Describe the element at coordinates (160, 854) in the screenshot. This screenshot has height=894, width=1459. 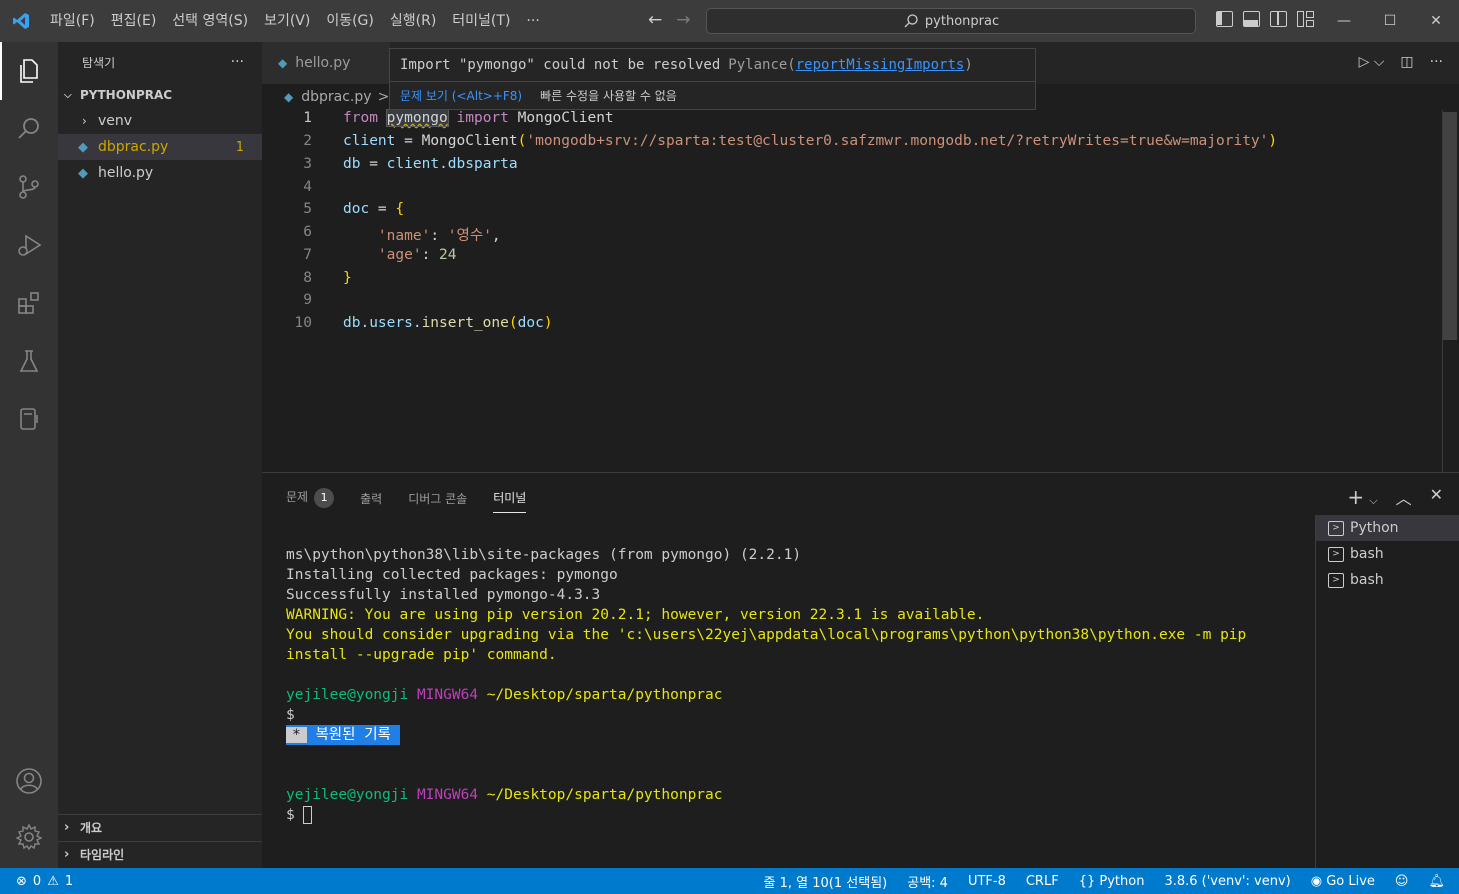
I see `timeline-section: › 타임라인` at that location.